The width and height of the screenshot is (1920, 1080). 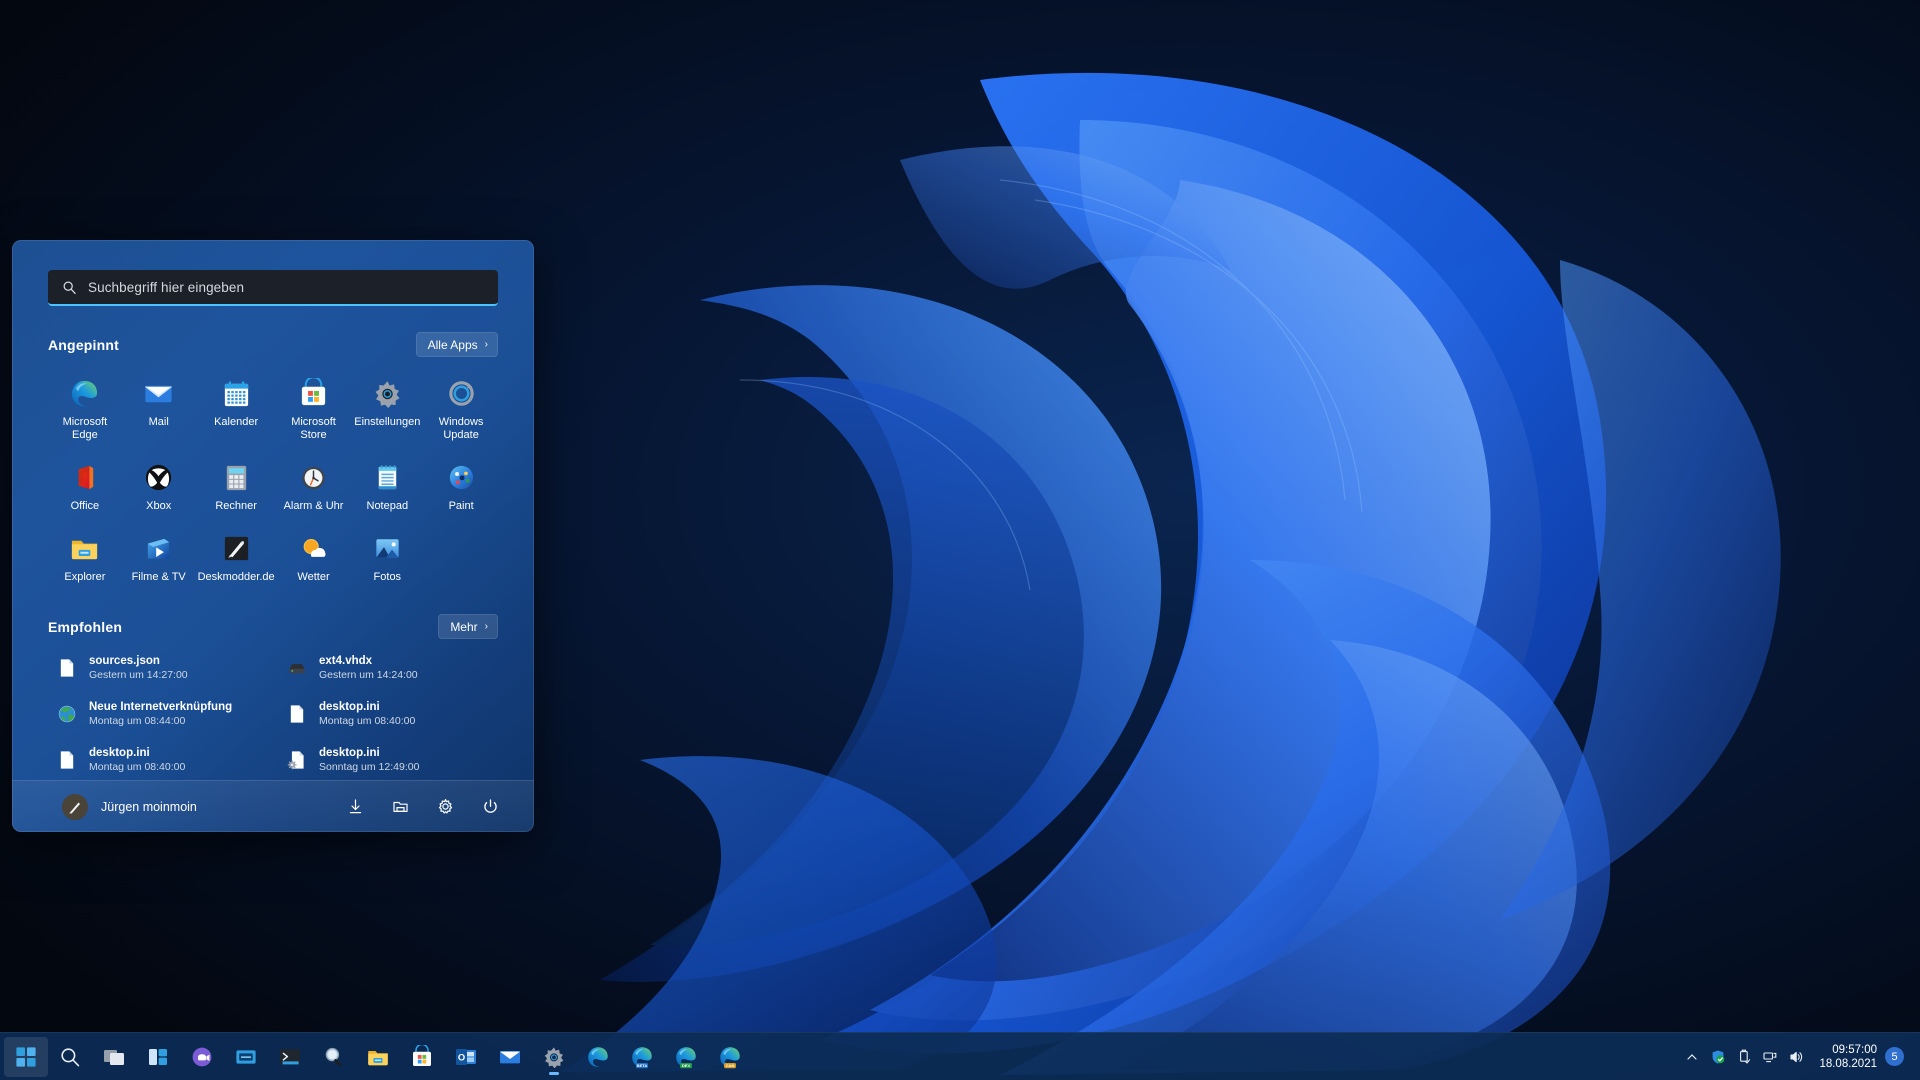 I want to click on recommended-item-time: Gestern um 14:27:00, so click(x=138, y=675).